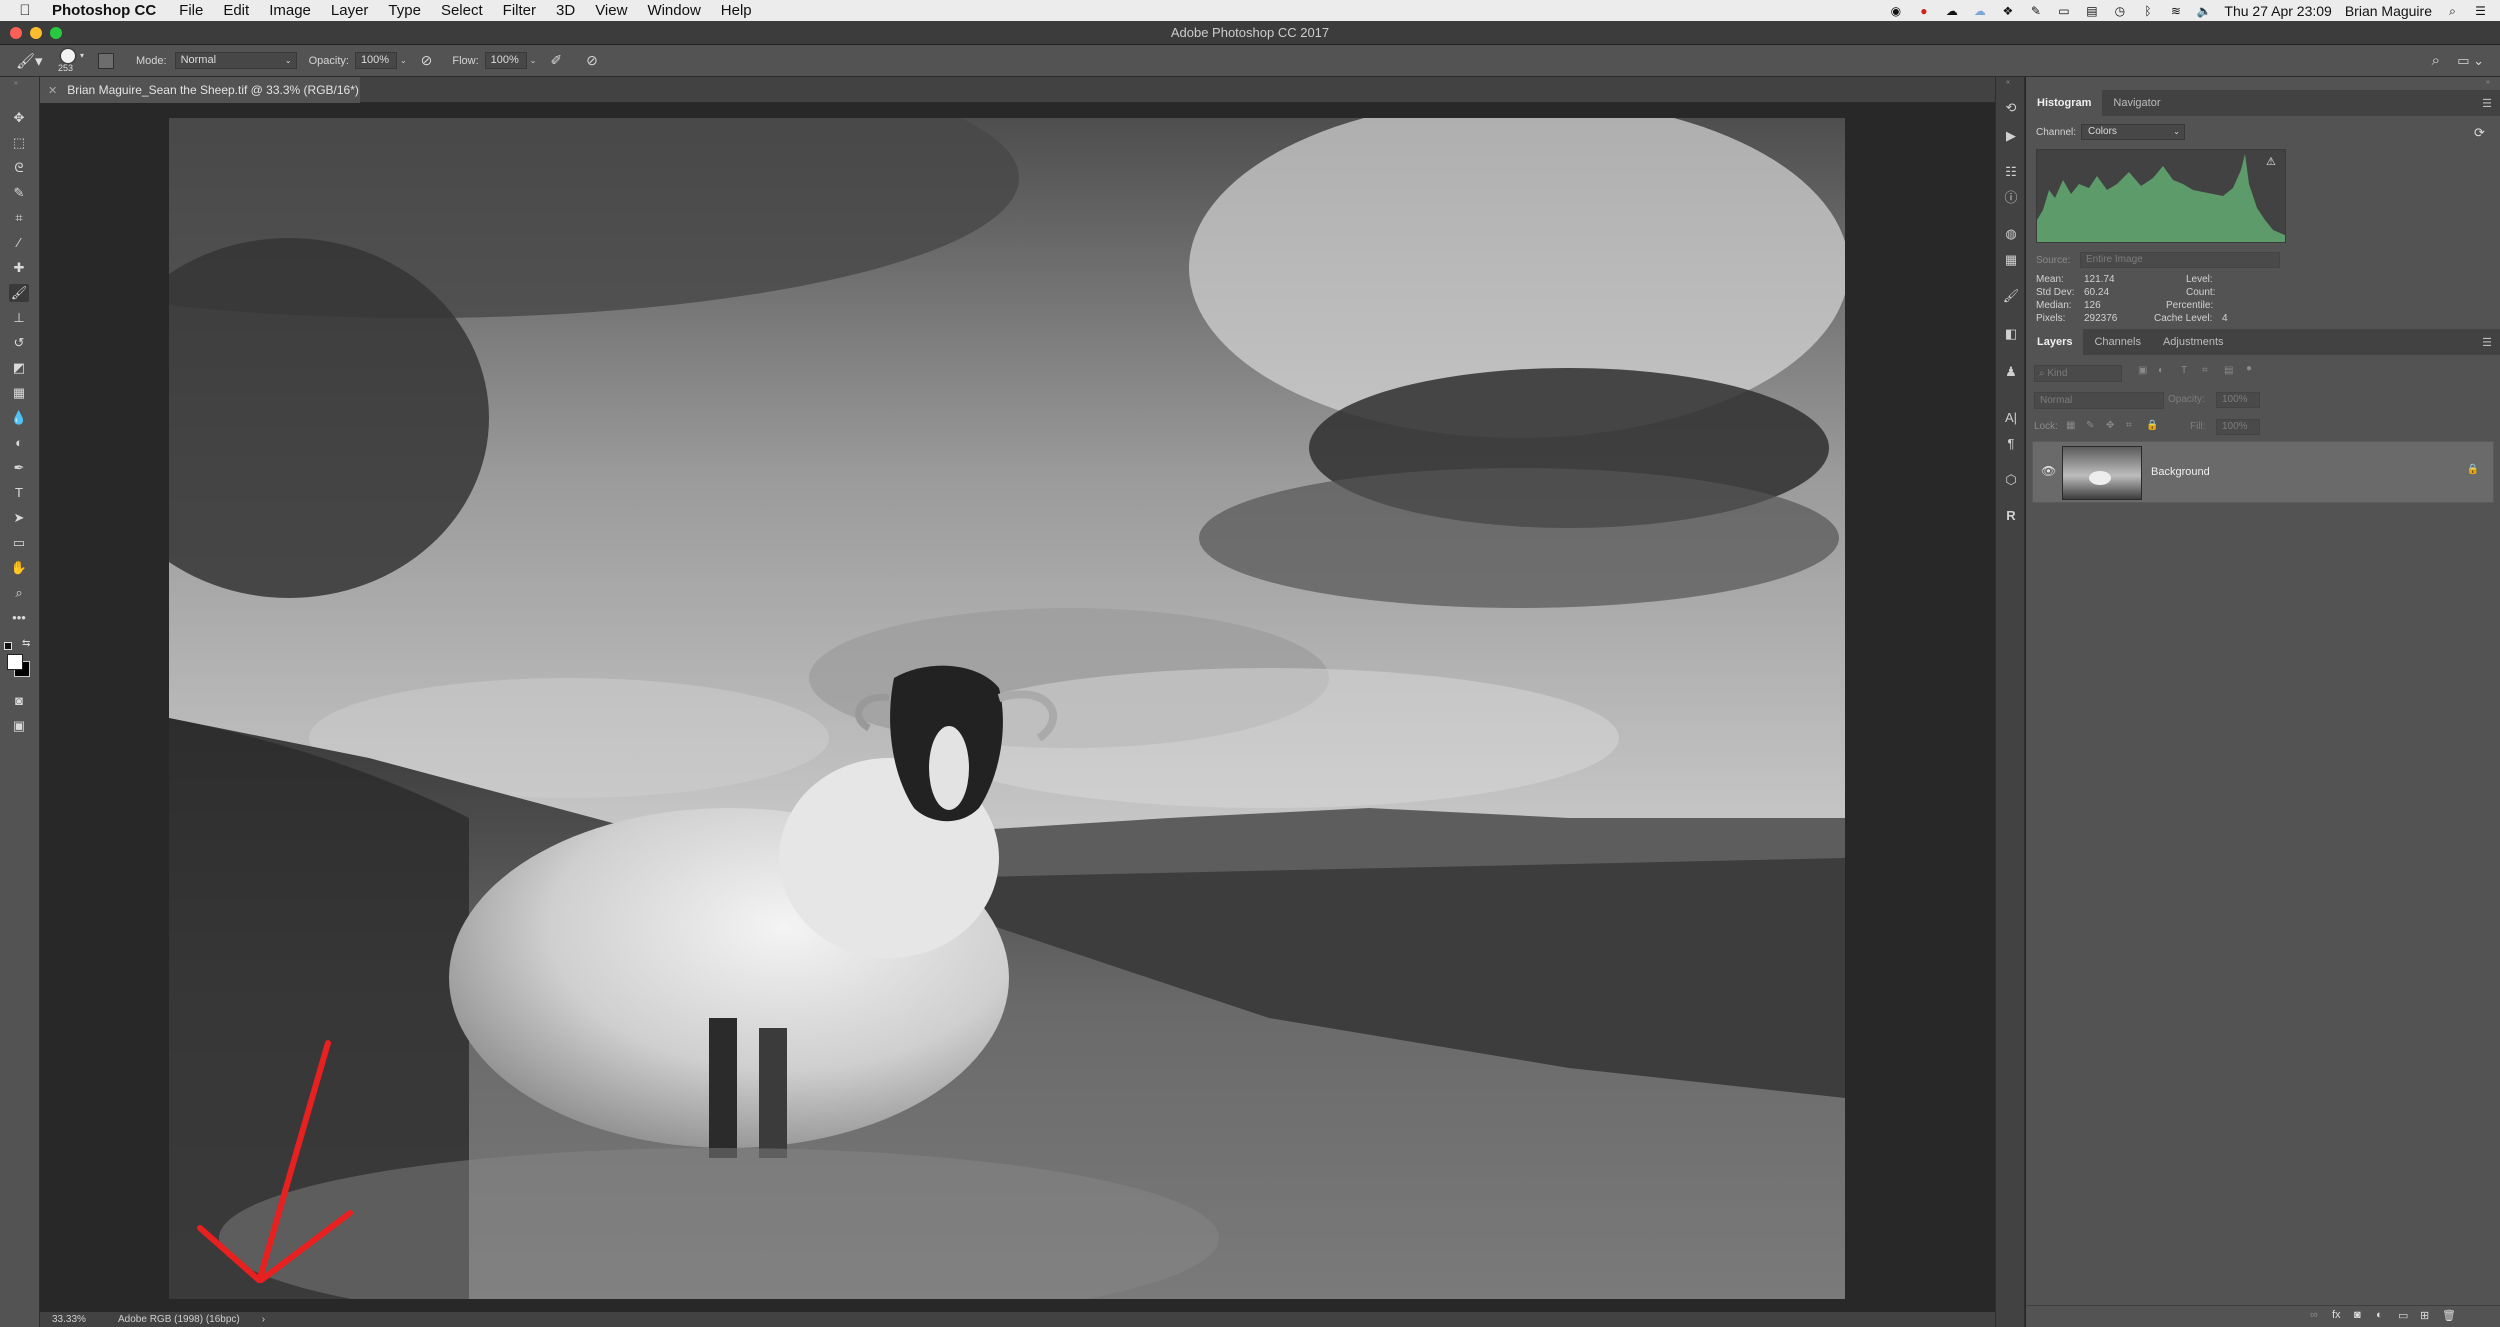 The width and height of the screenshot is (2500, 1327). What do you see at coordinates (2388, 11) in the screenshot?
I see `menubar-user: Brian Maguire` at bounding box center [2388, 11].